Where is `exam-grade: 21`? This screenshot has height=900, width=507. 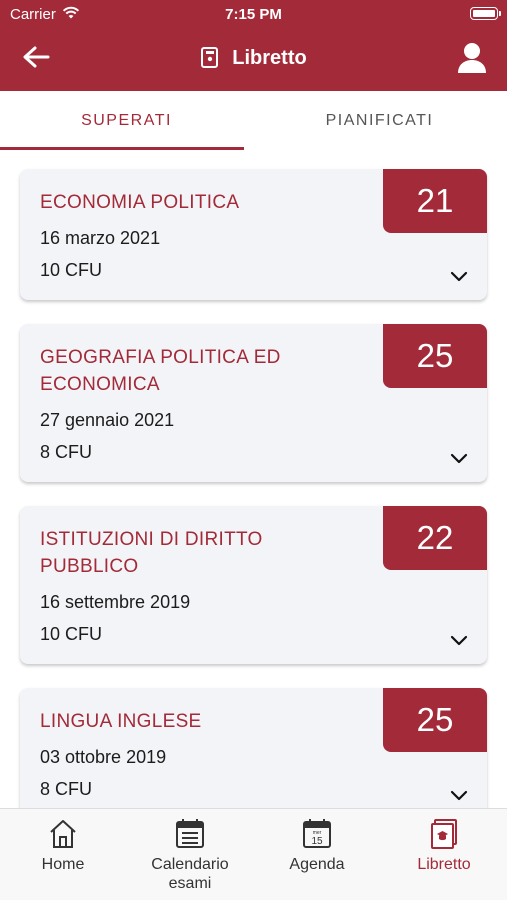
exam-grade: 21 is located at coordinates (435, 201).